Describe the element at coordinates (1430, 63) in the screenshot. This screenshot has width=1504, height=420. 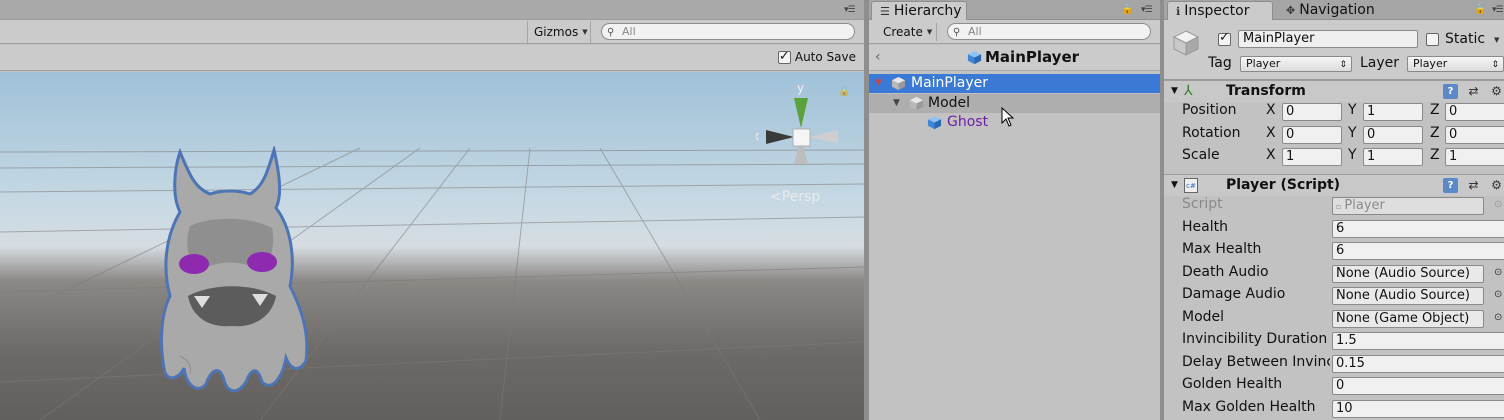
I see `layer-value: Player` at that location.